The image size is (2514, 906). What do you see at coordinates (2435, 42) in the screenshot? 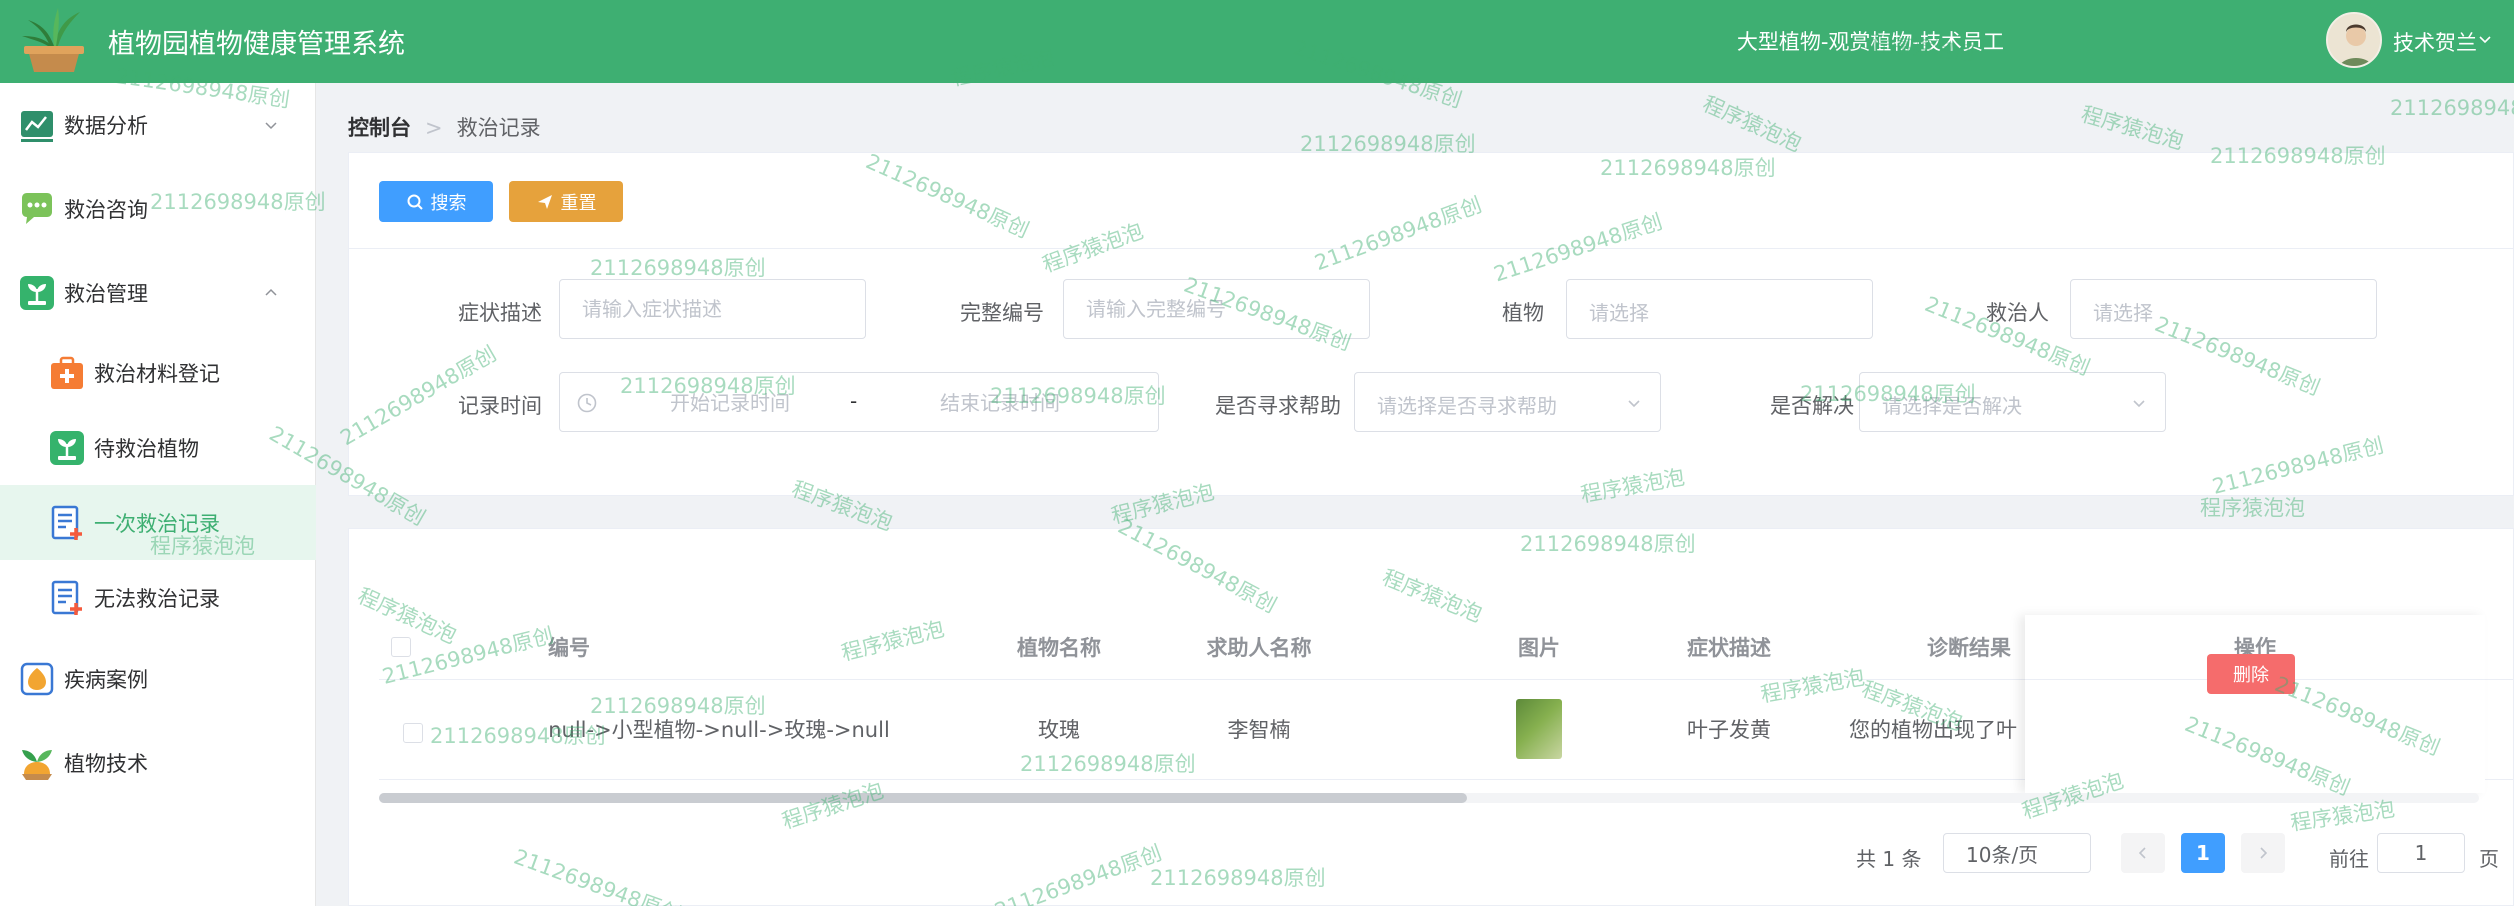
I see `user-name: 技术贺兰` at bounding box center [2435, 42].